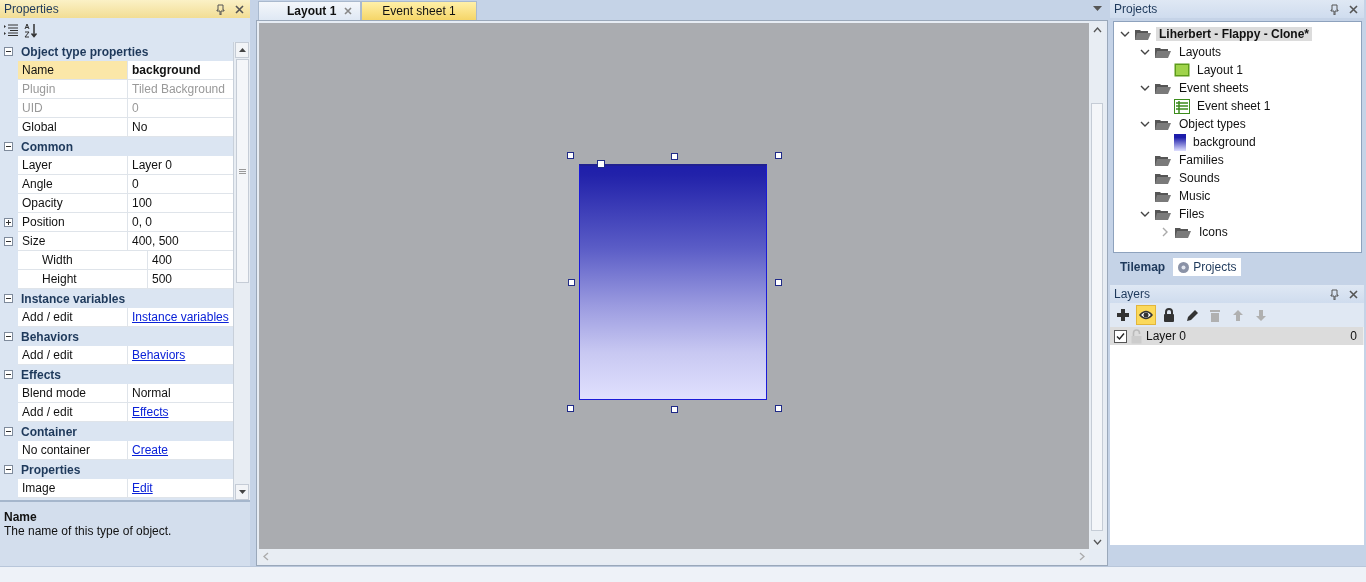  Describe the element at coordinates (142, 488) in the screenshot. I see `property-link: Edit` at that location.